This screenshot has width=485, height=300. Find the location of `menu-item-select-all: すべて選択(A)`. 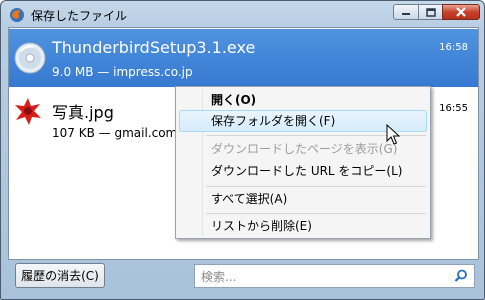

menu-item-select-all: すべて選択(A) is located at coordinates (303, 199).